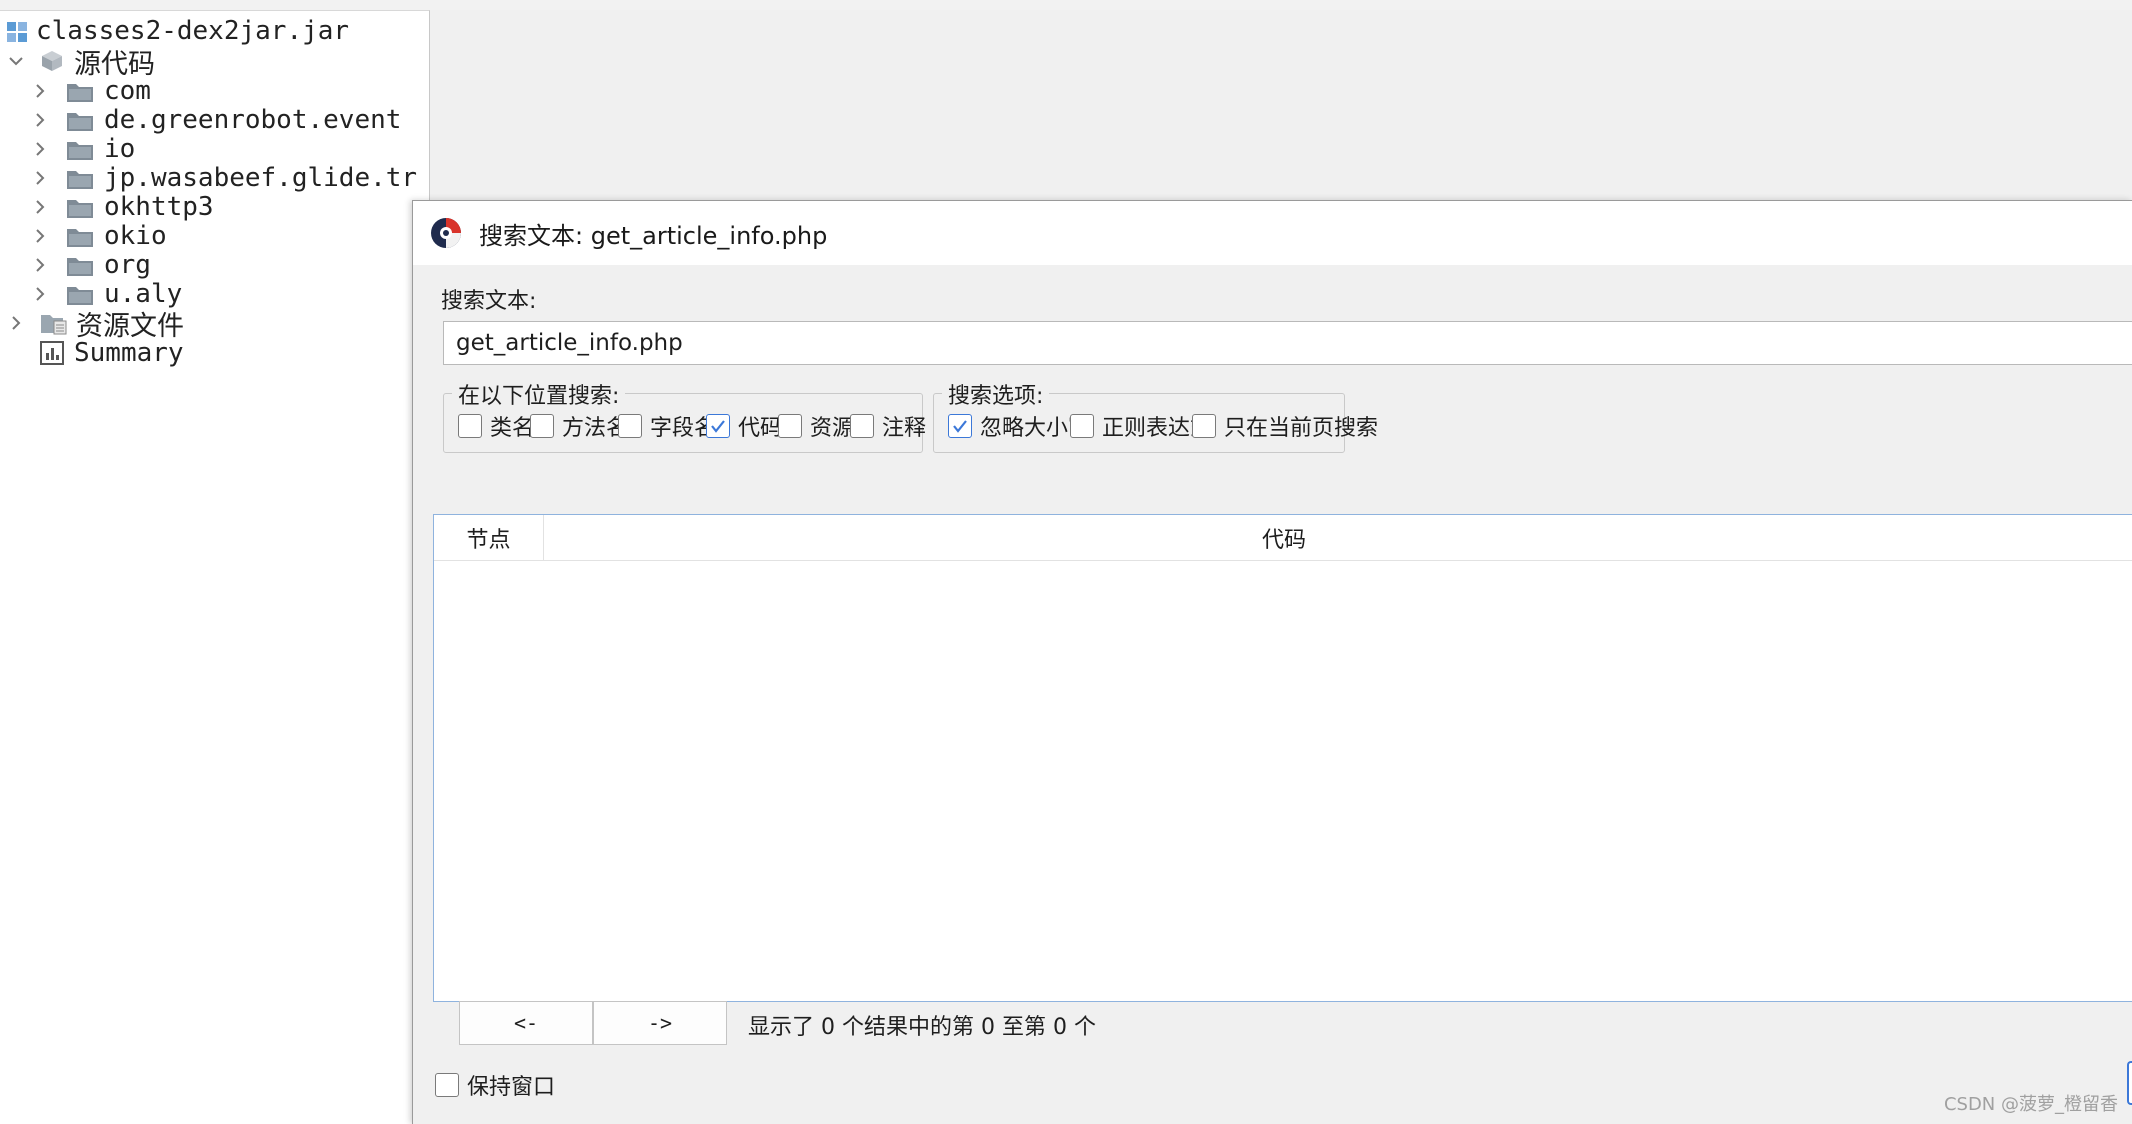 This screenshot has width=2132, height=1124. I want to click on tree-item-summary: Summary, so click(112, 353).